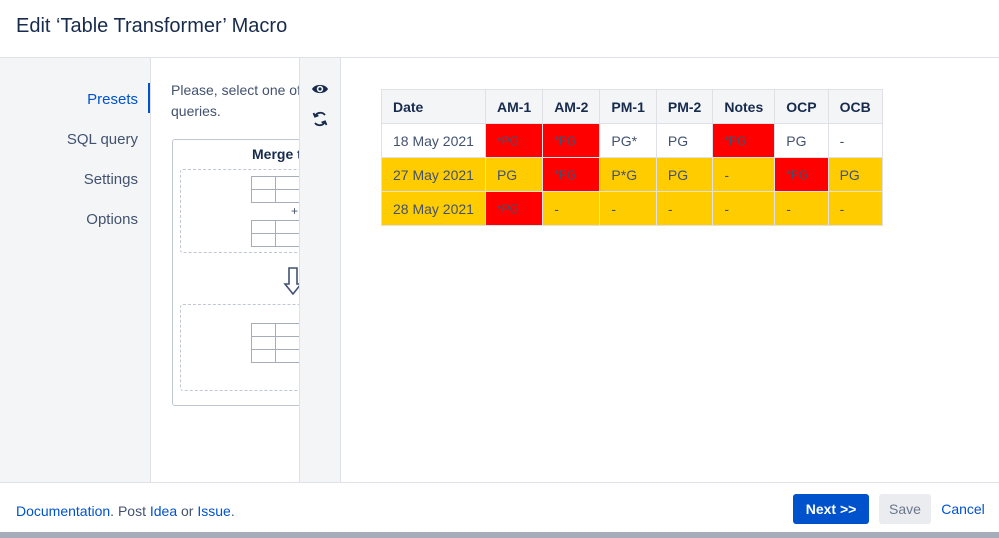 The height and width of the screenshot is (538, 999). I want to click on column-header: Date, so click(433, 106).